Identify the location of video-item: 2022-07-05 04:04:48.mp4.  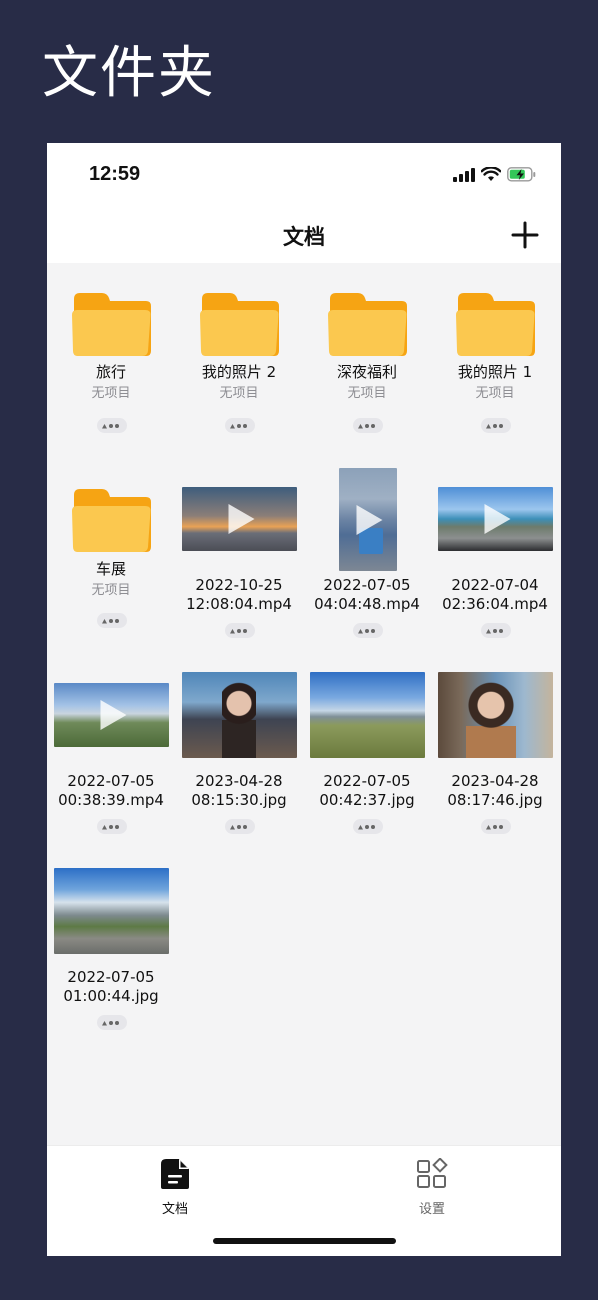
(367, 549).